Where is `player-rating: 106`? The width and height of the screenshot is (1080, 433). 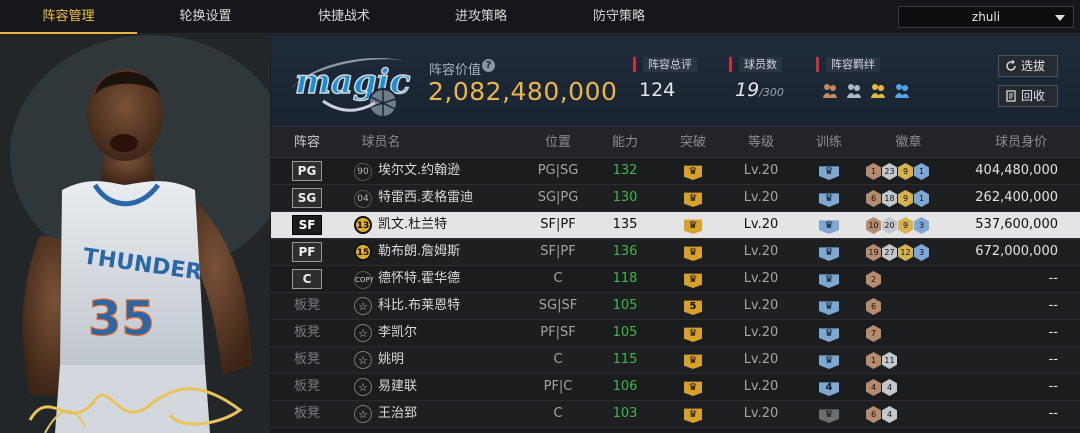
player-rating: 106 is located at coordinates (625, 386).